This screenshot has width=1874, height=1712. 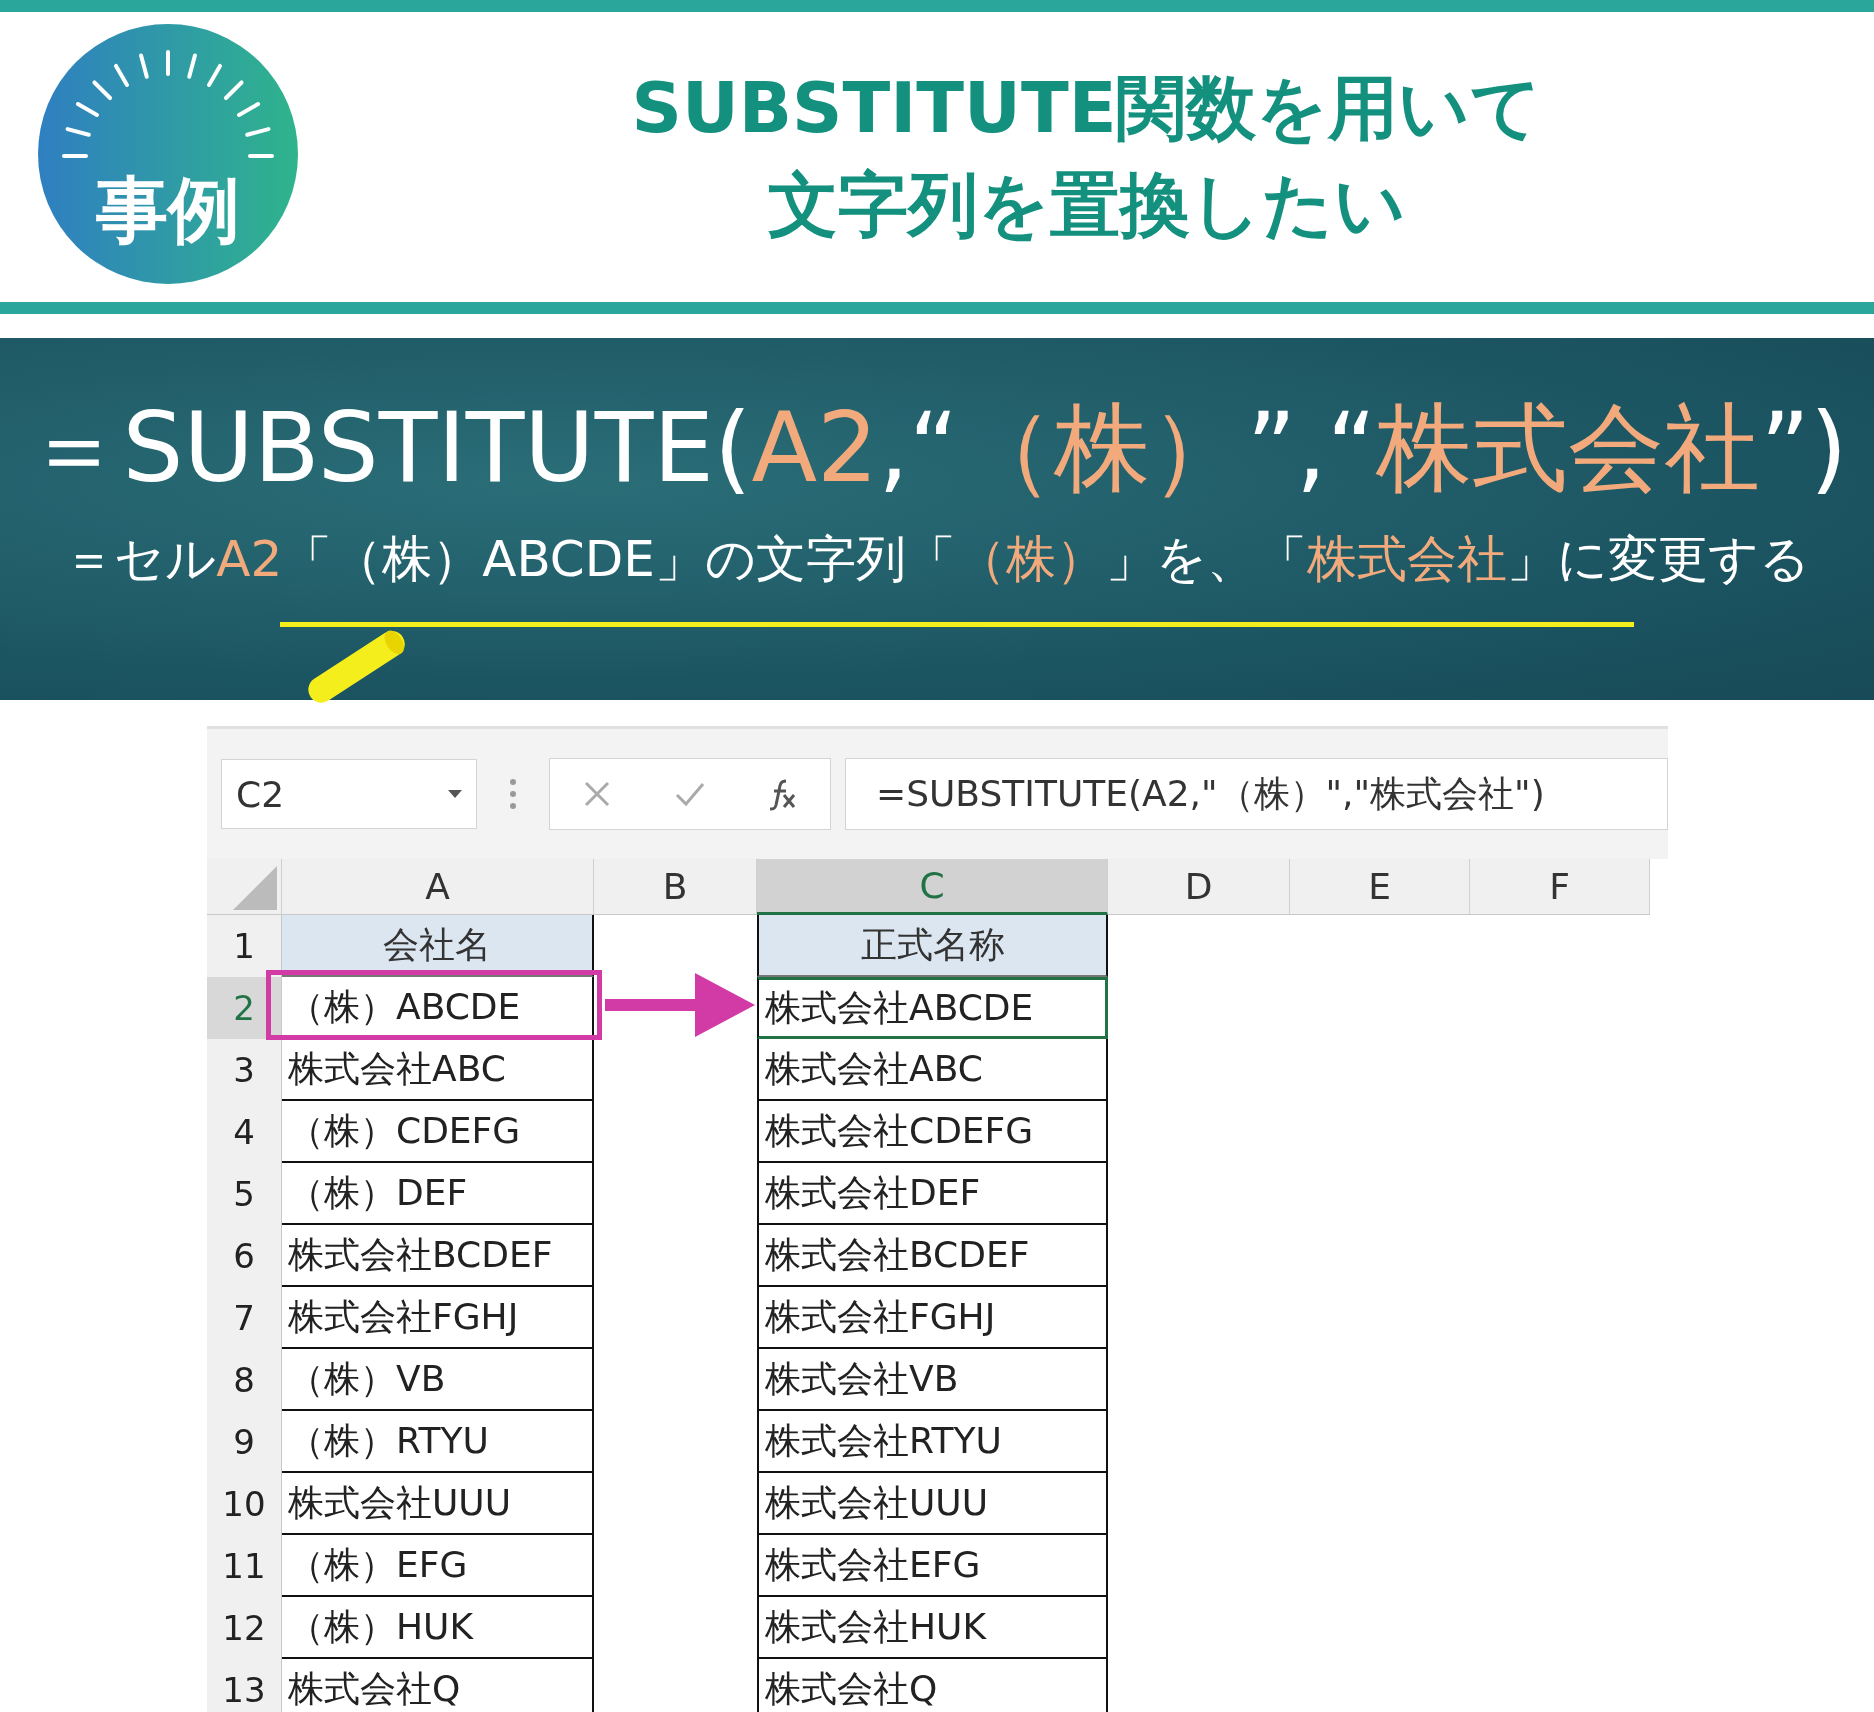 I want to click on row-header: 3, so click(x=244, y=1070).